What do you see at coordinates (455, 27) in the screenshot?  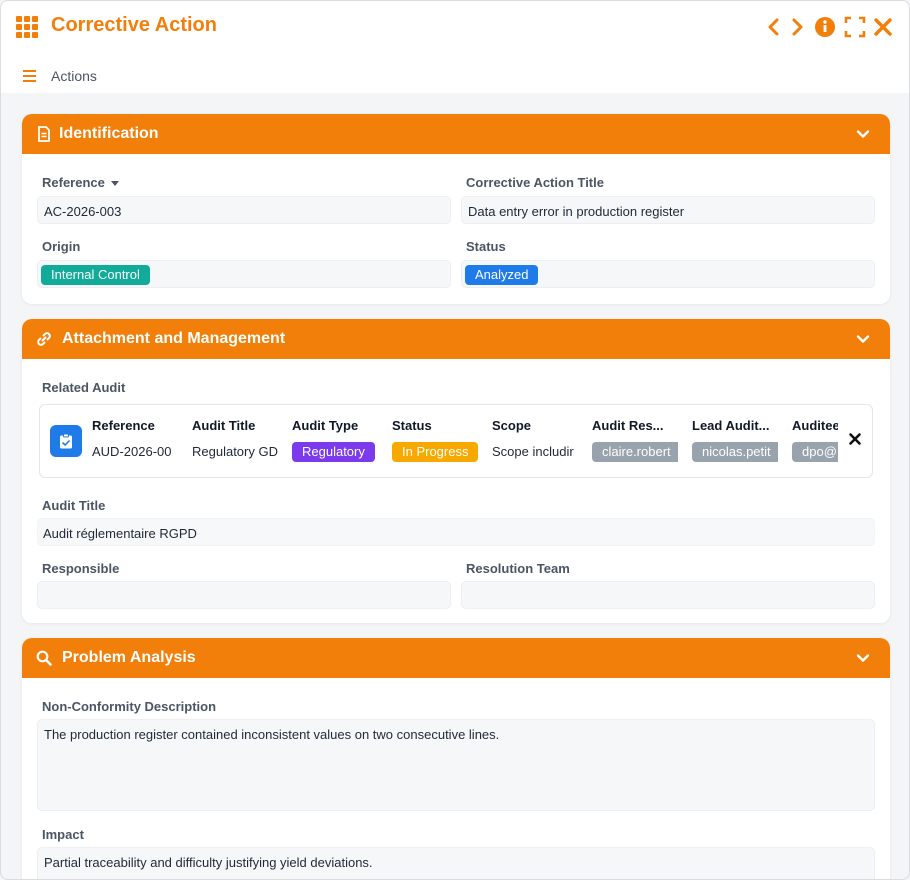 I see `title-bar: Corrective Action` at bounding box center [455, 27].